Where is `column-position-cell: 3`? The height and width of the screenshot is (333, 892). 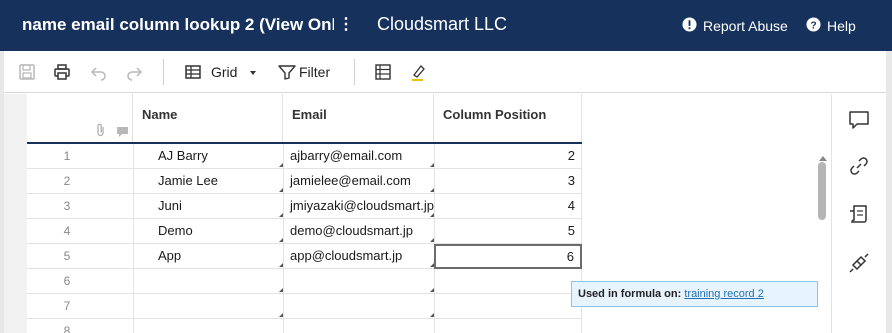
column-position-cell: 3 is located at coordinates (508, 181).